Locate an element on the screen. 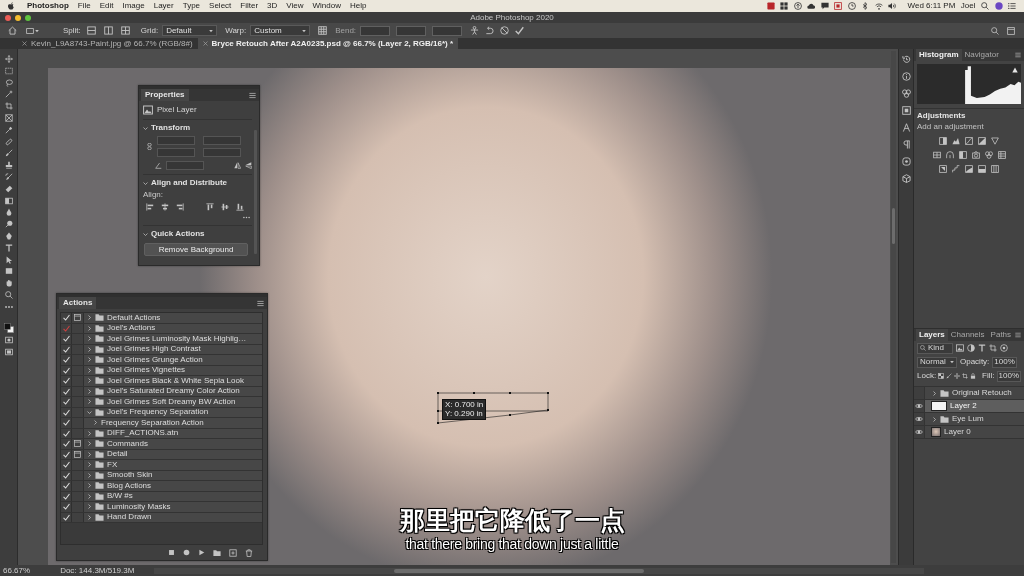  image-icon is located at coordinates (960, 348).